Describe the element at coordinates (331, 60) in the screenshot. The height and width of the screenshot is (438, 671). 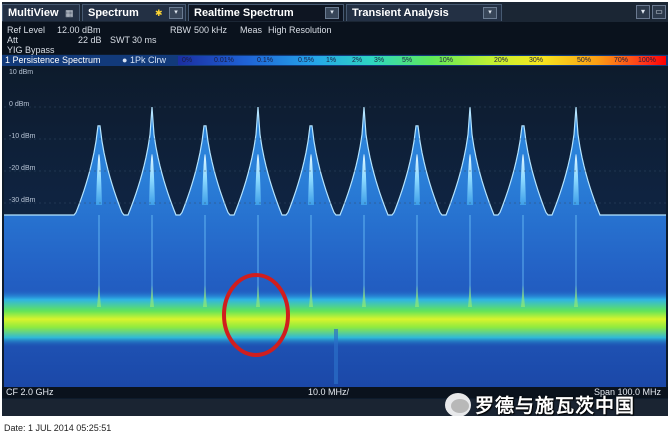
I see `scale-label: 1%` at that location.